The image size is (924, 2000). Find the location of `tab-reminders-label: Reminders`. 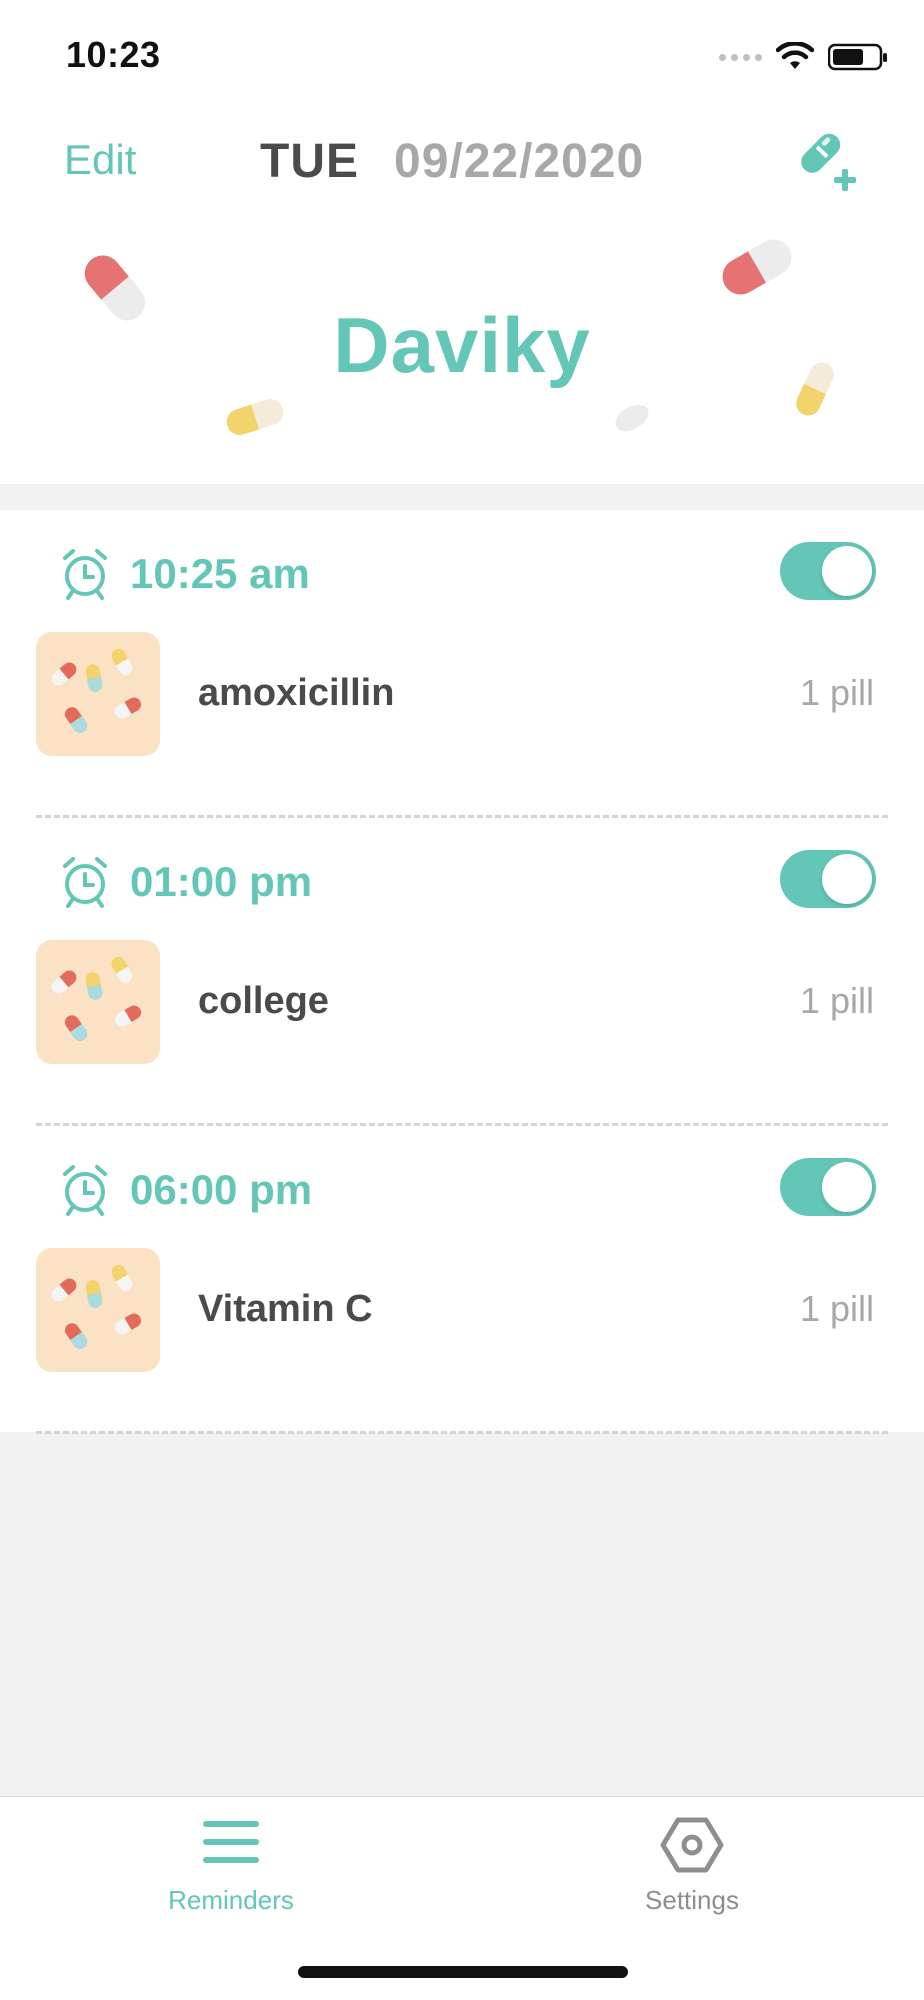

tab-reminders-label: Reminders is located at coordinates (231, 1900).